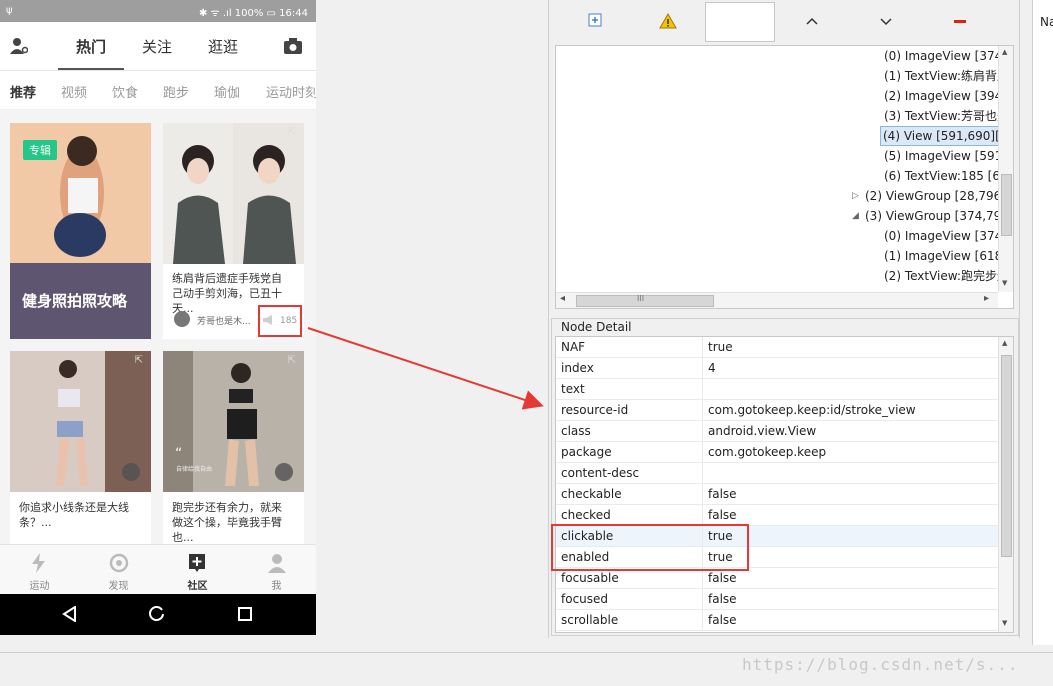 The width and height of the screenshot is (1053, 686). I want to click on nav-sport: 运动, so click(39, 570).